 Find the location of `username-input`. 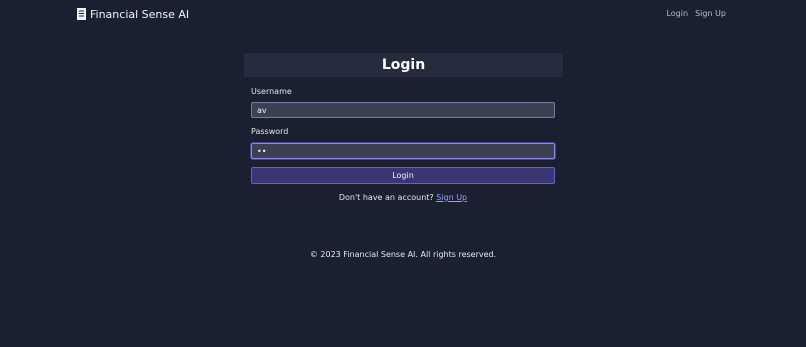

username-input is located at coordinates (403, 110).